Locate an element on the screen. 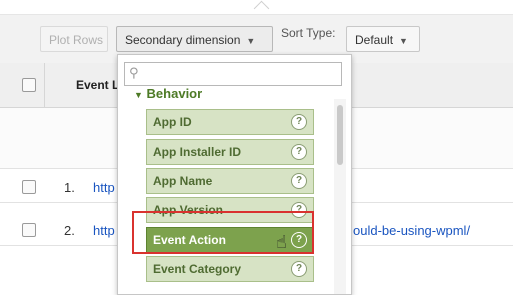 This screenshot has height=295, width=513. plot-rows-button: Plot Rows is located at coordinates (74, 39).